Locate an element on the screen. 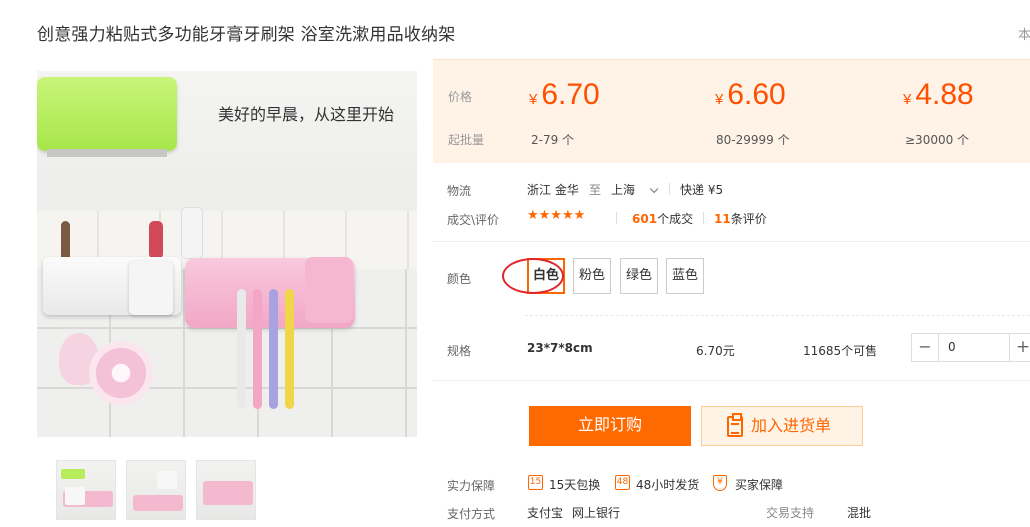  dashed-divider is located at coordinates (777, 315).